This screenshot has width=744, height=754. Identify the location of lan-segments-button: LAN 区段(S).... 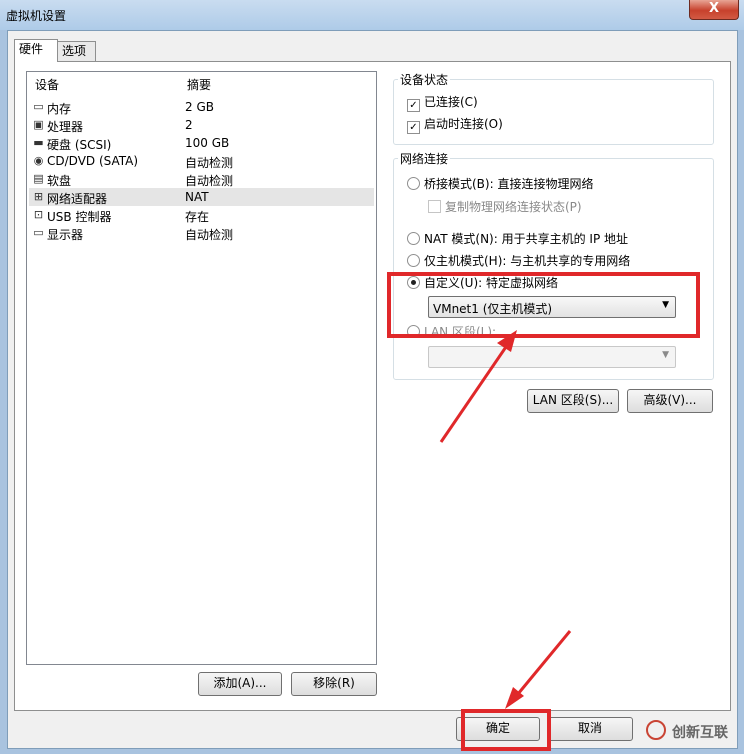
(573, 401).